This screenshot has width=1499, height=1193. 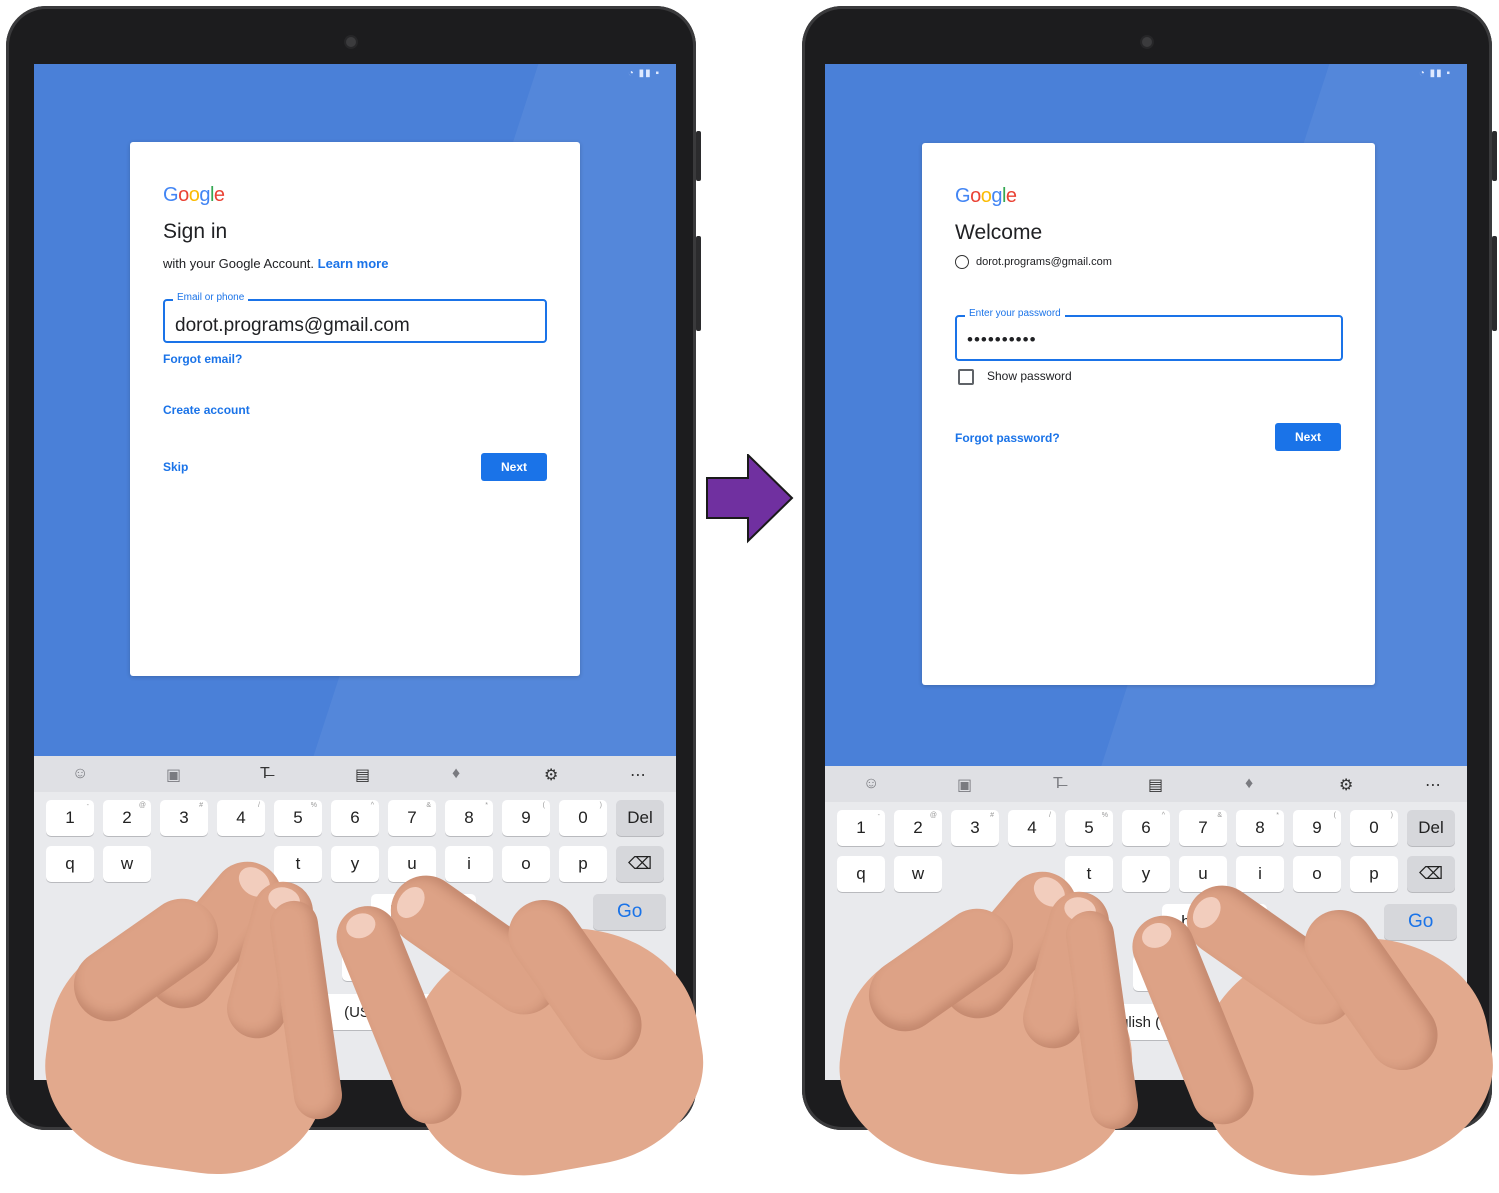 I want to click on arrow-right-icon, so click(x=750, y=499).